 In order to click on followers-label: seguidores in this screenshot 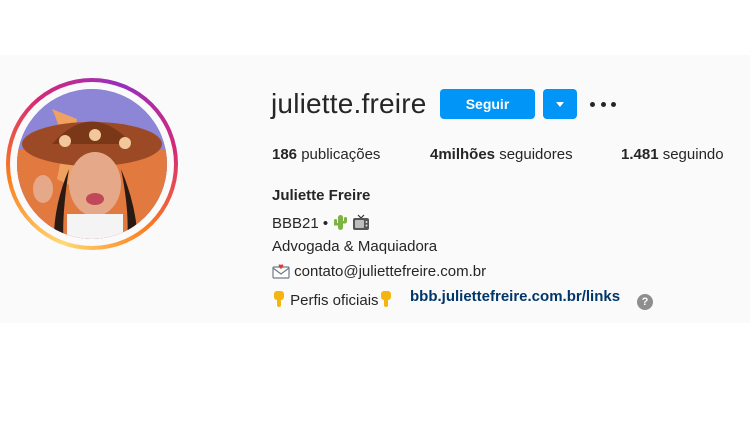, I will do `click(534, 154)`.